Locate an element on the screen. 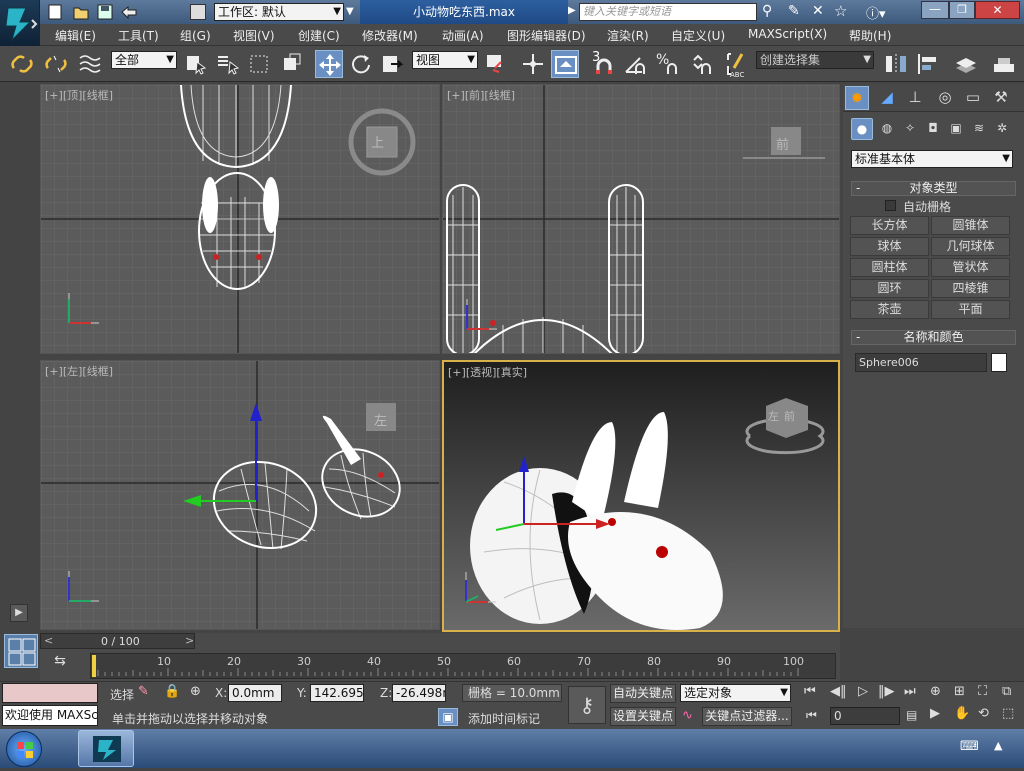  menu-help: 帮助(H) is located at coordinates (870, 35).